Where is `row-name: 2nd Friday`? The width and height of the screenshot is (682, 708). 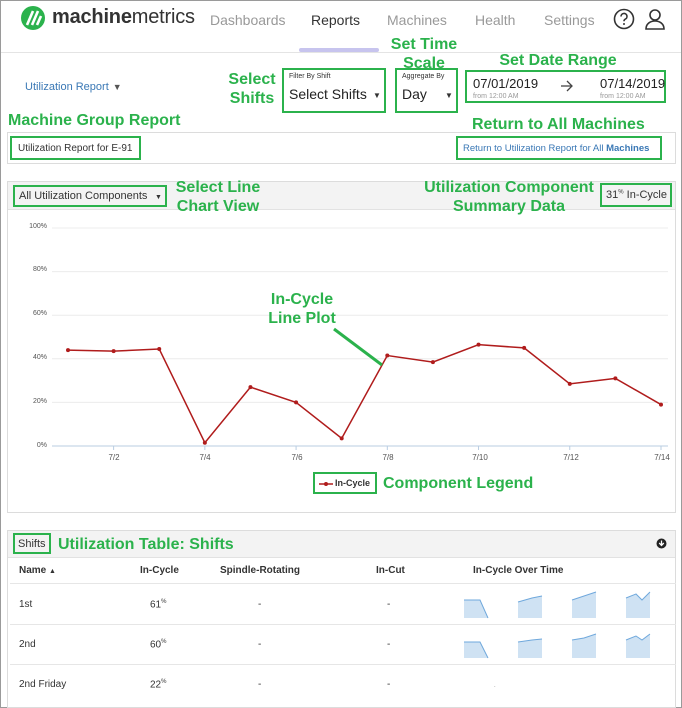 row-name: 2nd Friday is located at coordinates (43, 684).